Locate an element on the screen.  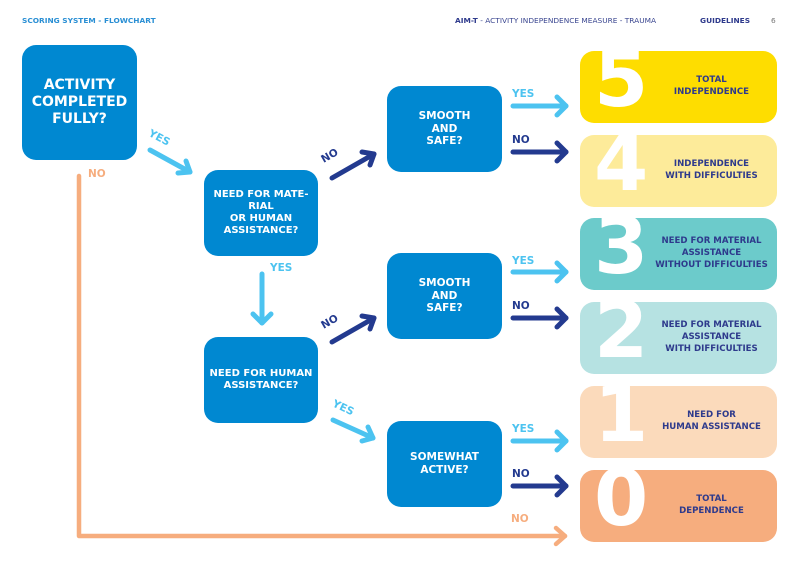
score-label-line: WITHOUT DIFFICULTIES is located at coordinates (711, 264).